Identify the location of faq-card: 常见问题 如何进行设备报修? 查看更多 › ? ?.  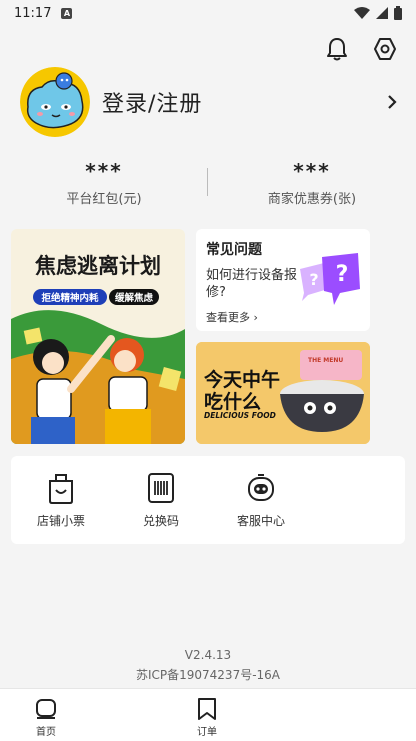
(283, 280).